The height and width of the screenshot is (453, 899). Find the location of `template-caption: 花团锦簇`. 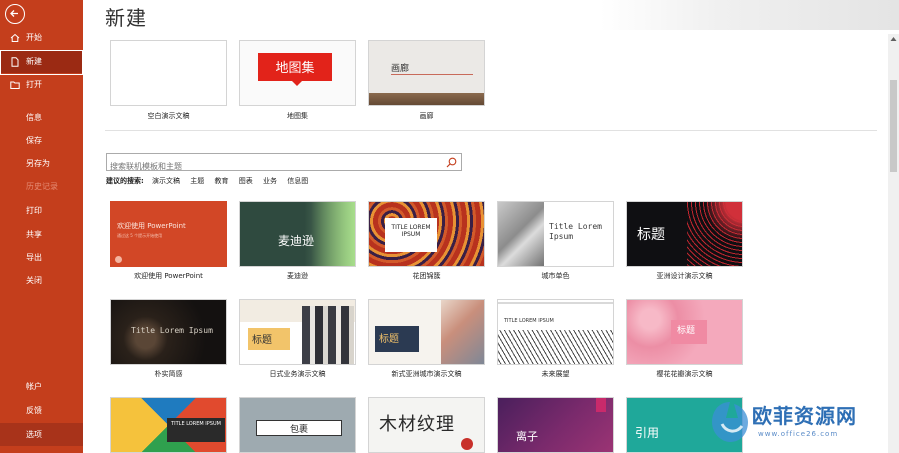

template-caption: 花团锦簇 is located at coordinates (426, 276).